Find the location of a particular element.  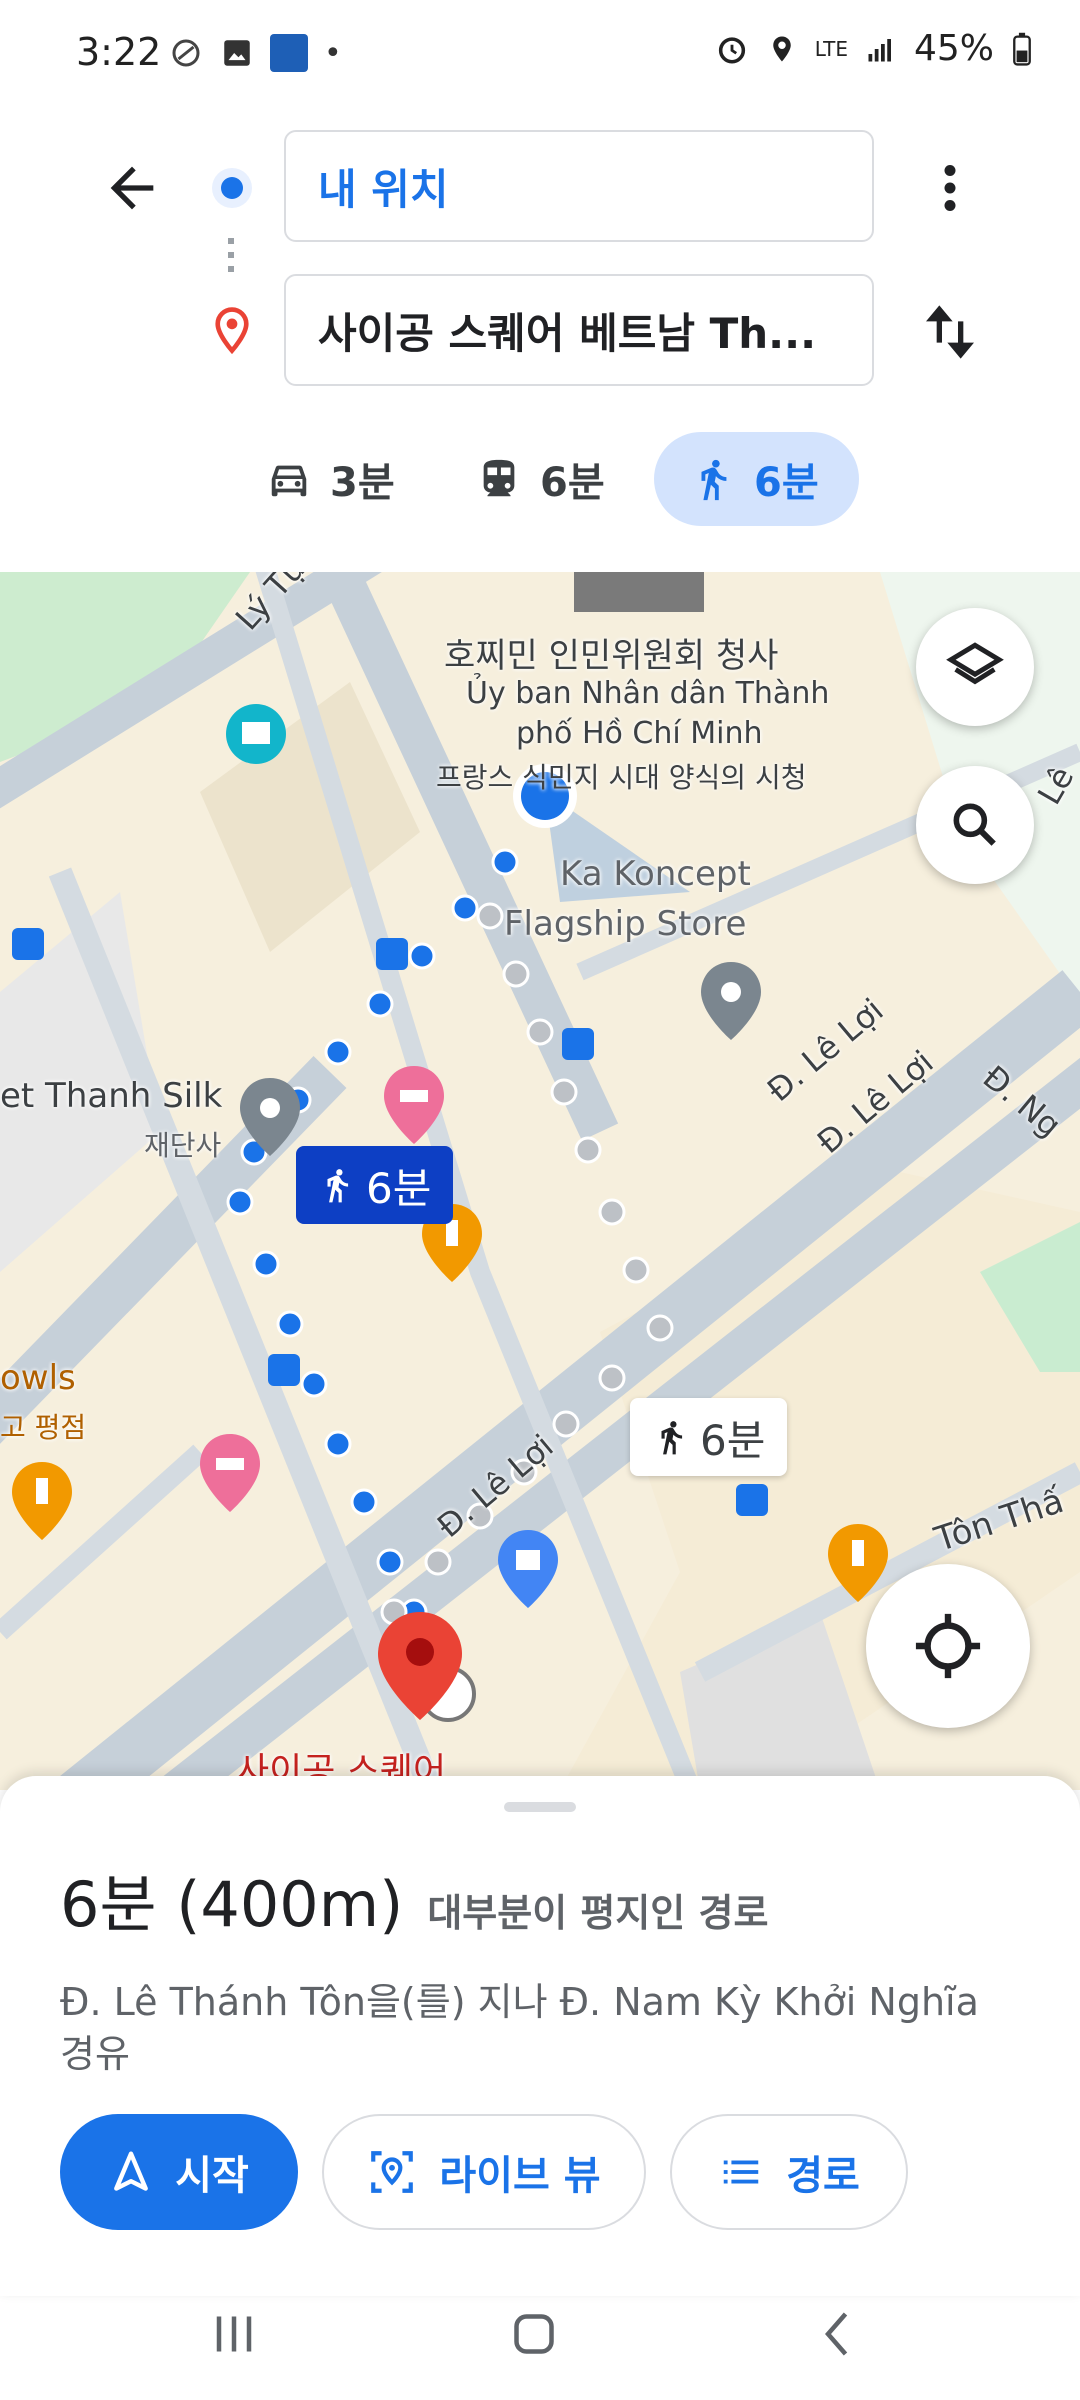

steps-button: 경로 is located at coordinates (789, 2172).